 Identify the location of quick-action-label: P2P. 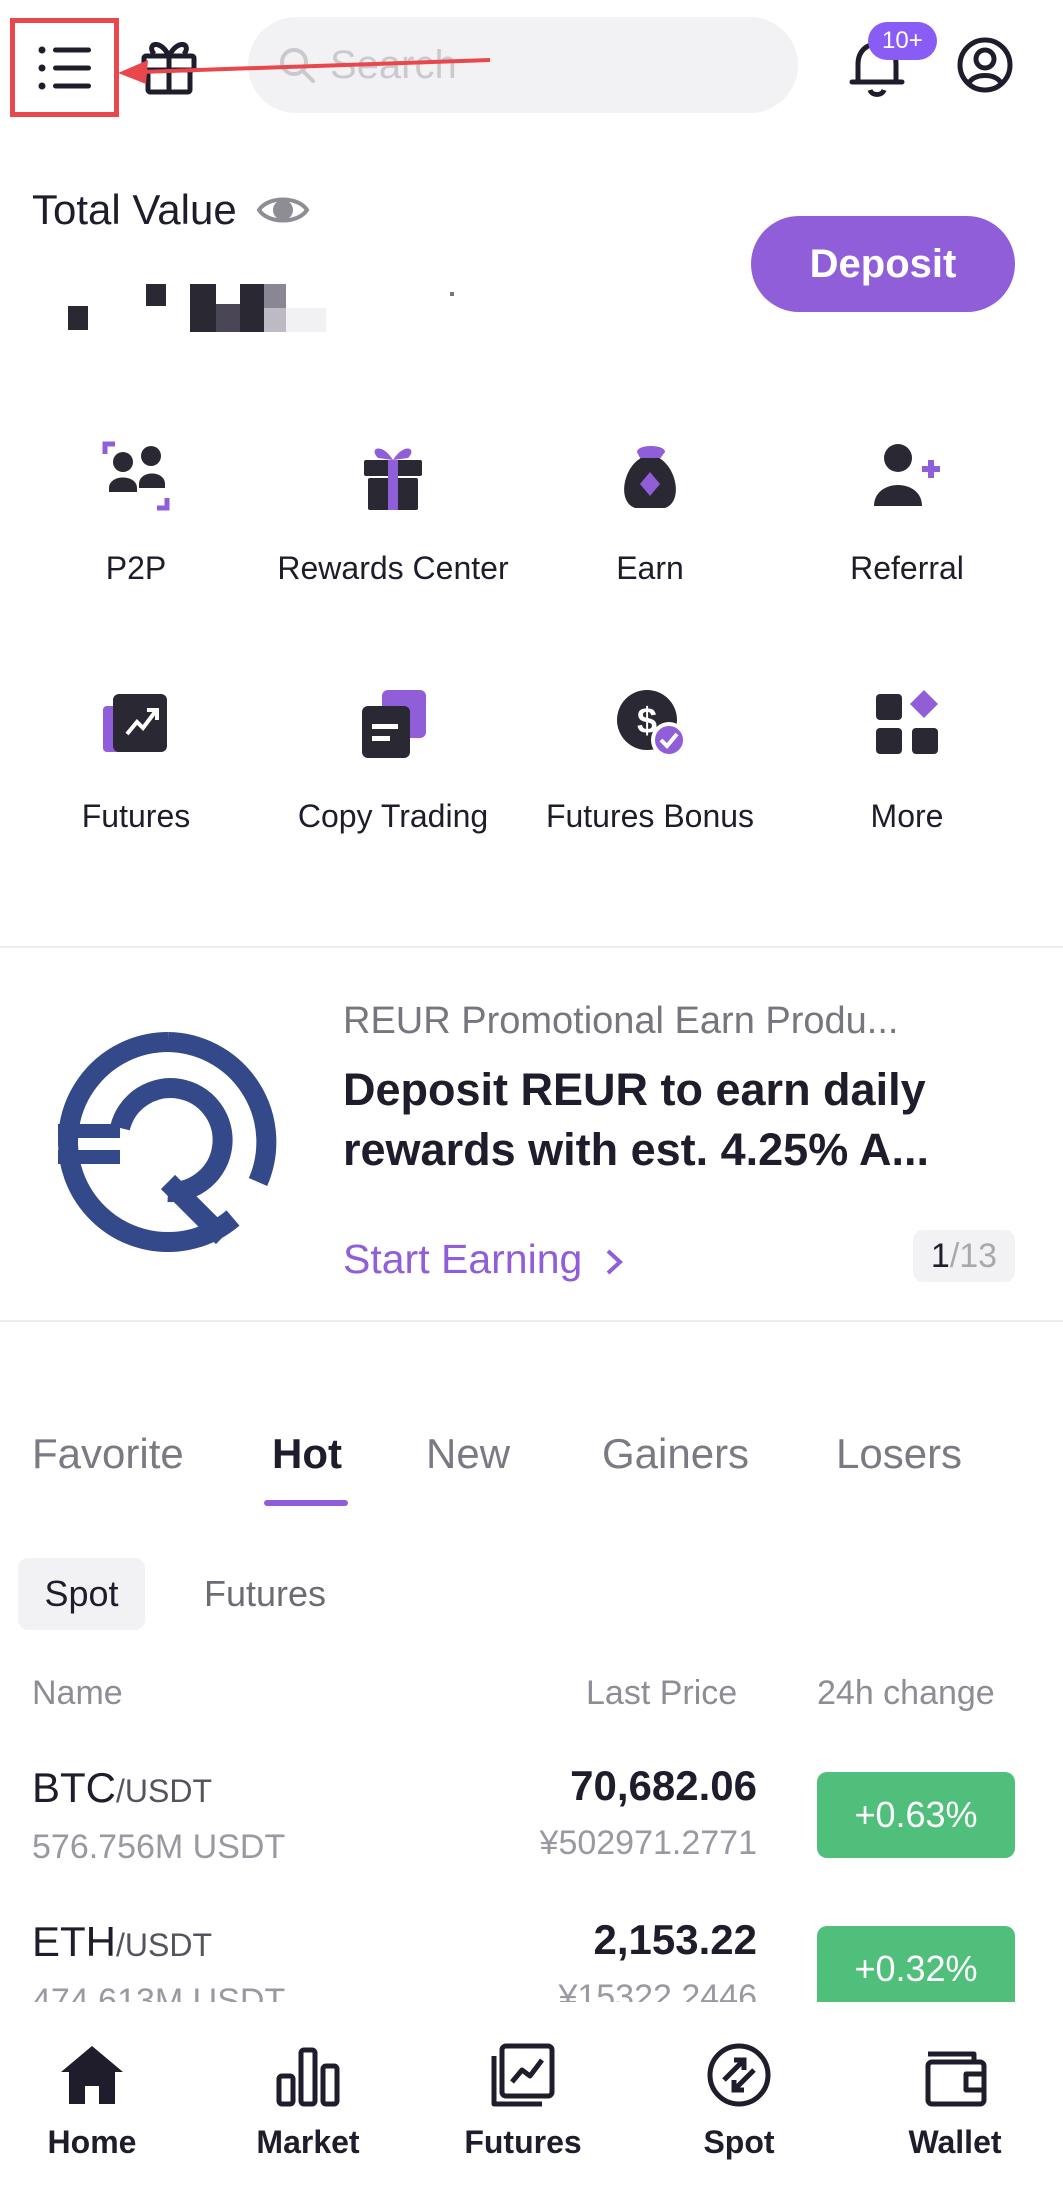
(136, 568).